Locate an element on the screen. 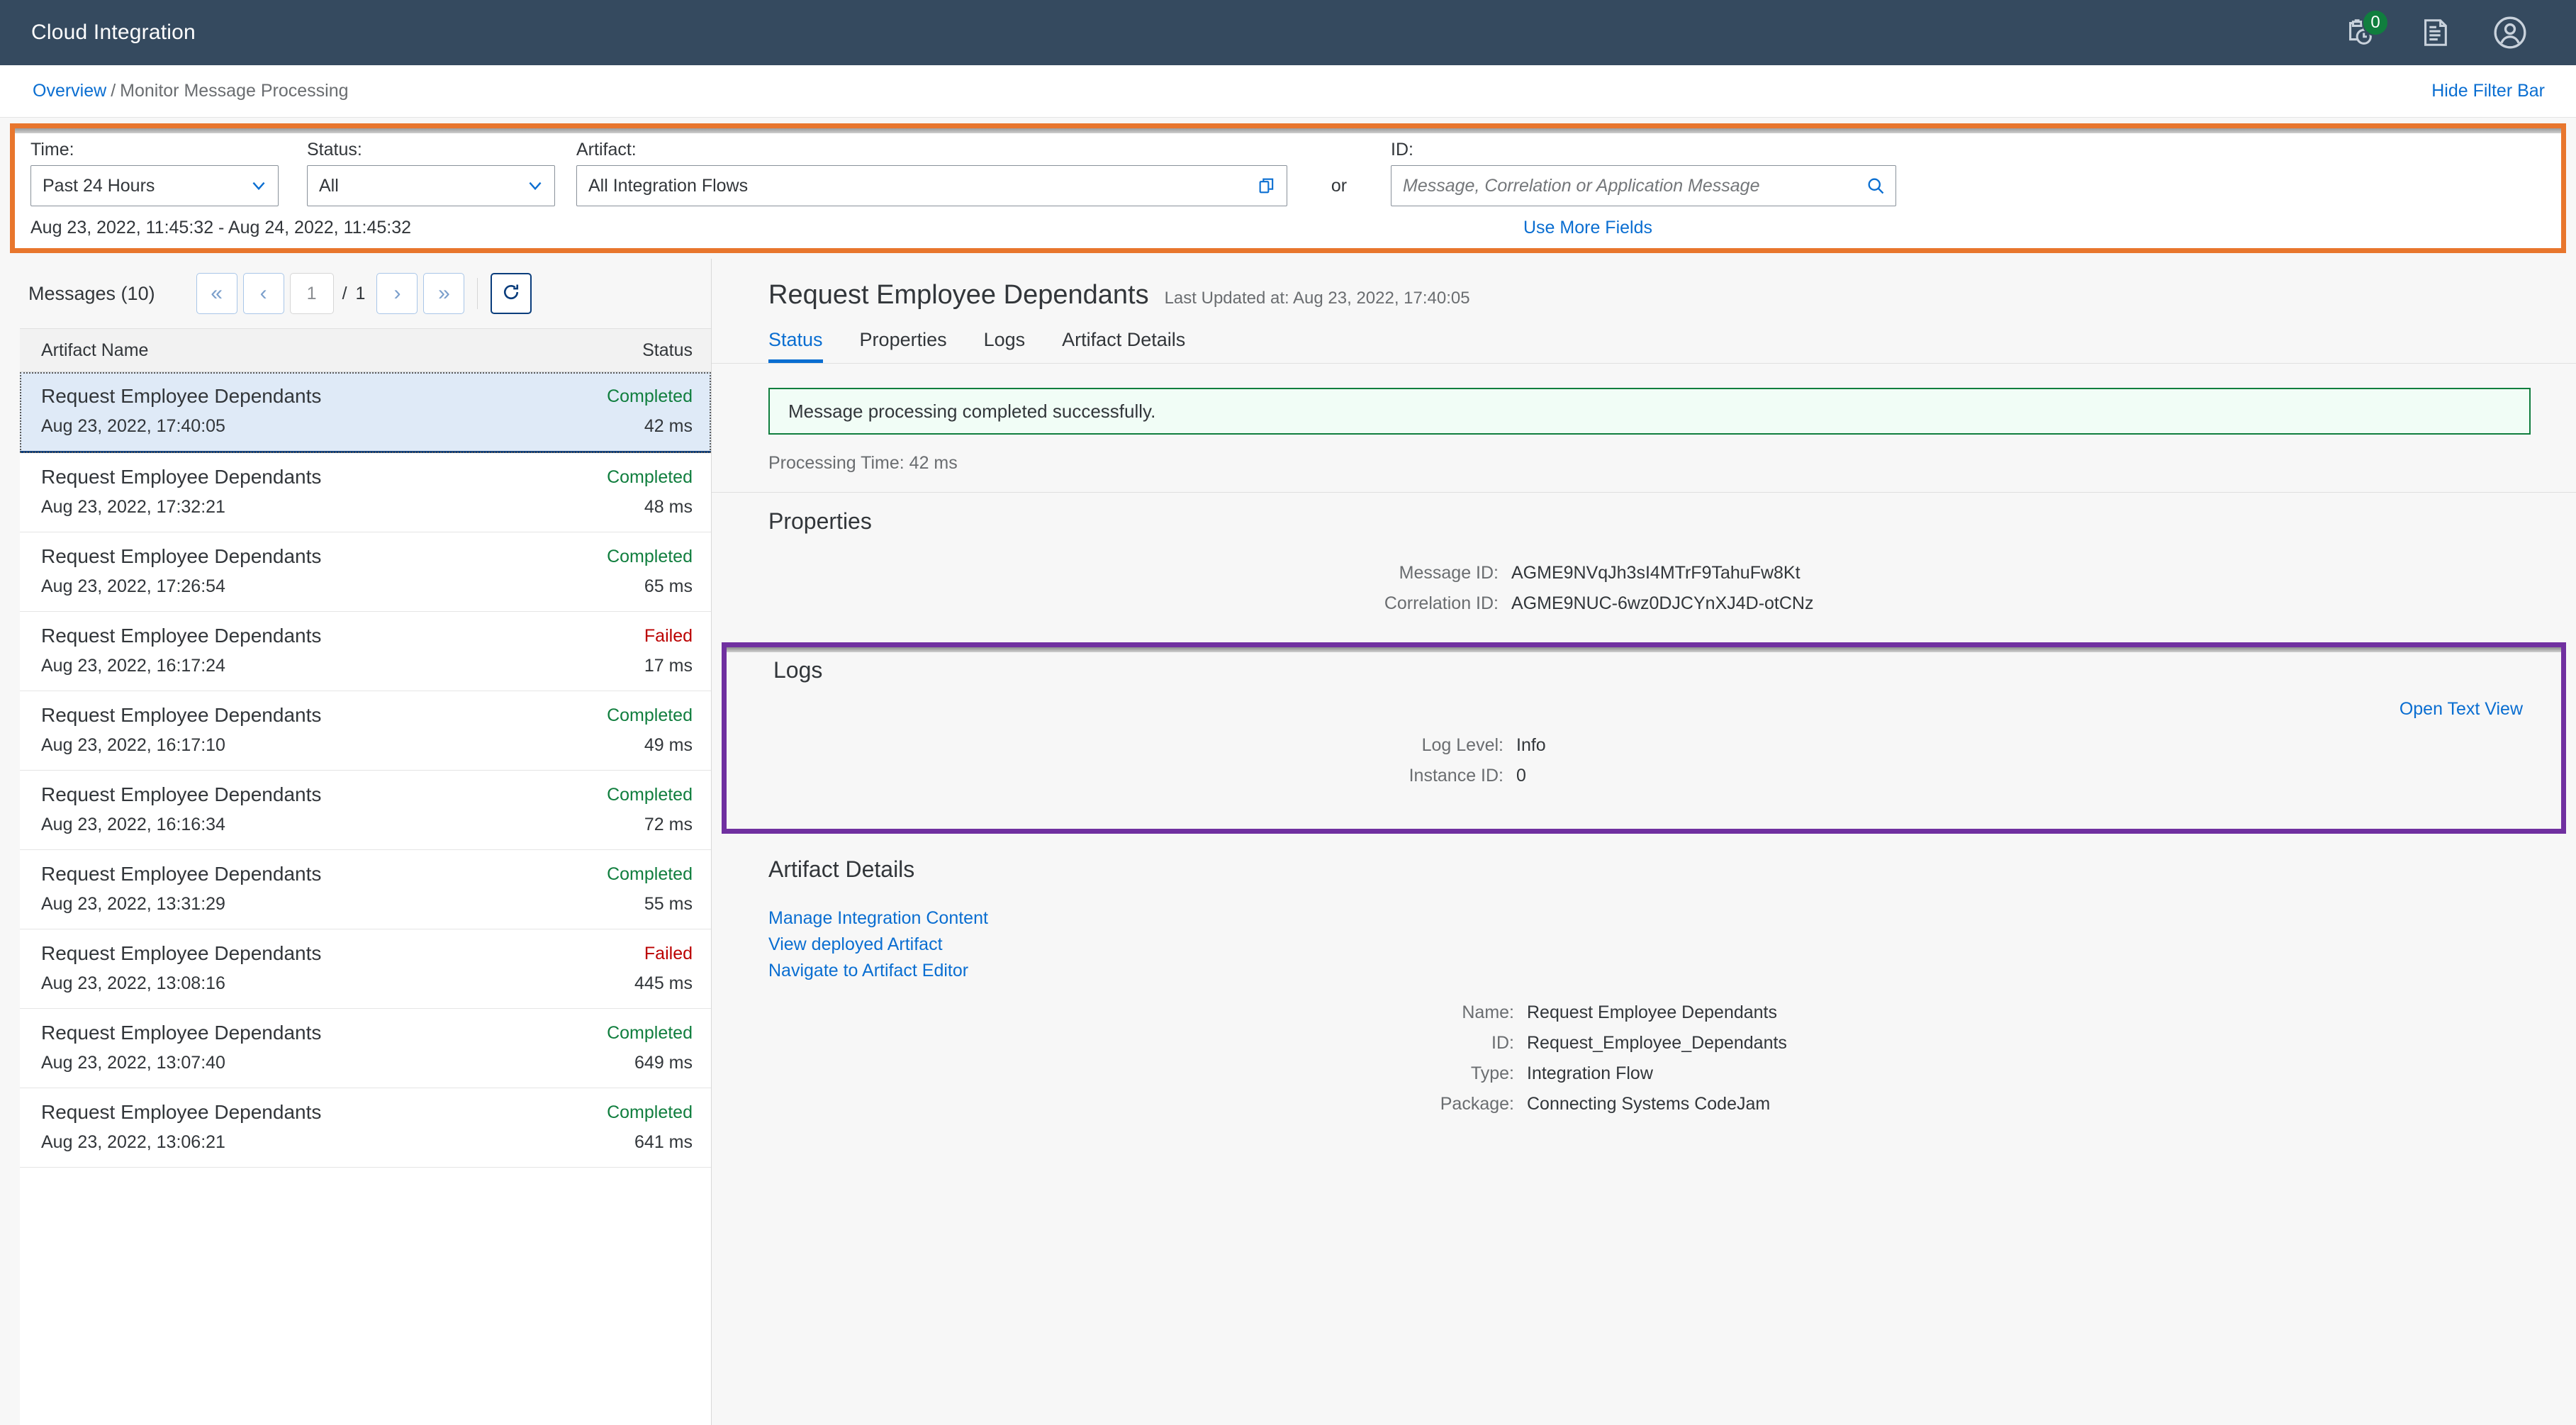 This screenshot has width=2576, height=1425. first-page-button: « is located at coordinates (217, 293).